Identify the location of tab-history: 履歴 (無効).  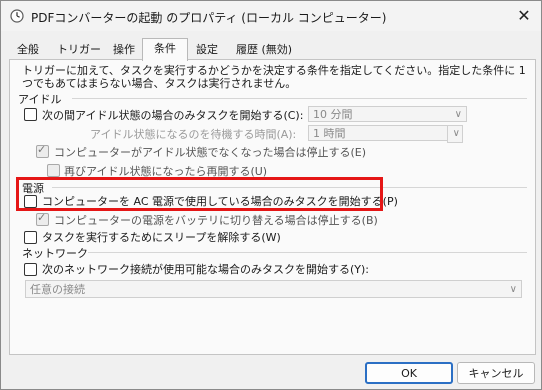
(264, 50).